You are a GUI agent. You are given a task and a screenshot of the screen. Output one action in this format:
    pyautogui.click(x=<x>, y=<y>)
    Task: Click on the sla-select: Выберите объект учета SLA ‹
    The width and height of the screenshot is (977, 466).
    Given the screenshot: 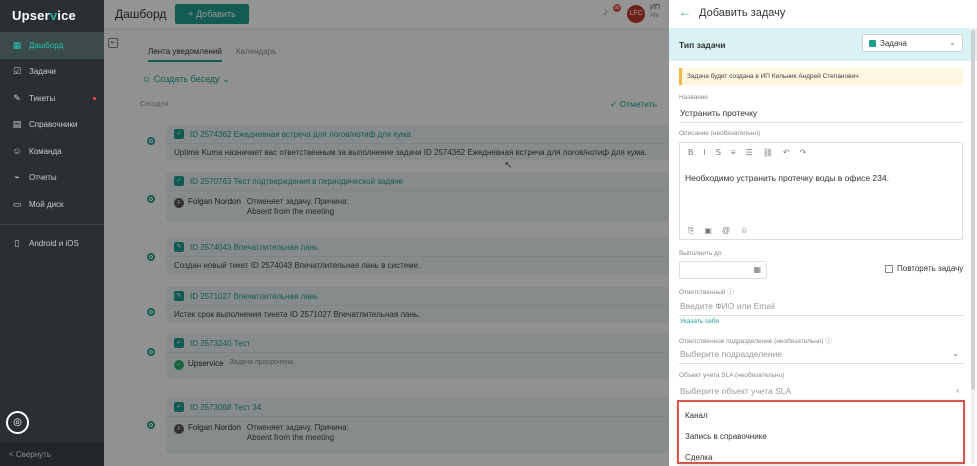 What is the action you would take?
    pyautogui.click(x=821, y=391)
    